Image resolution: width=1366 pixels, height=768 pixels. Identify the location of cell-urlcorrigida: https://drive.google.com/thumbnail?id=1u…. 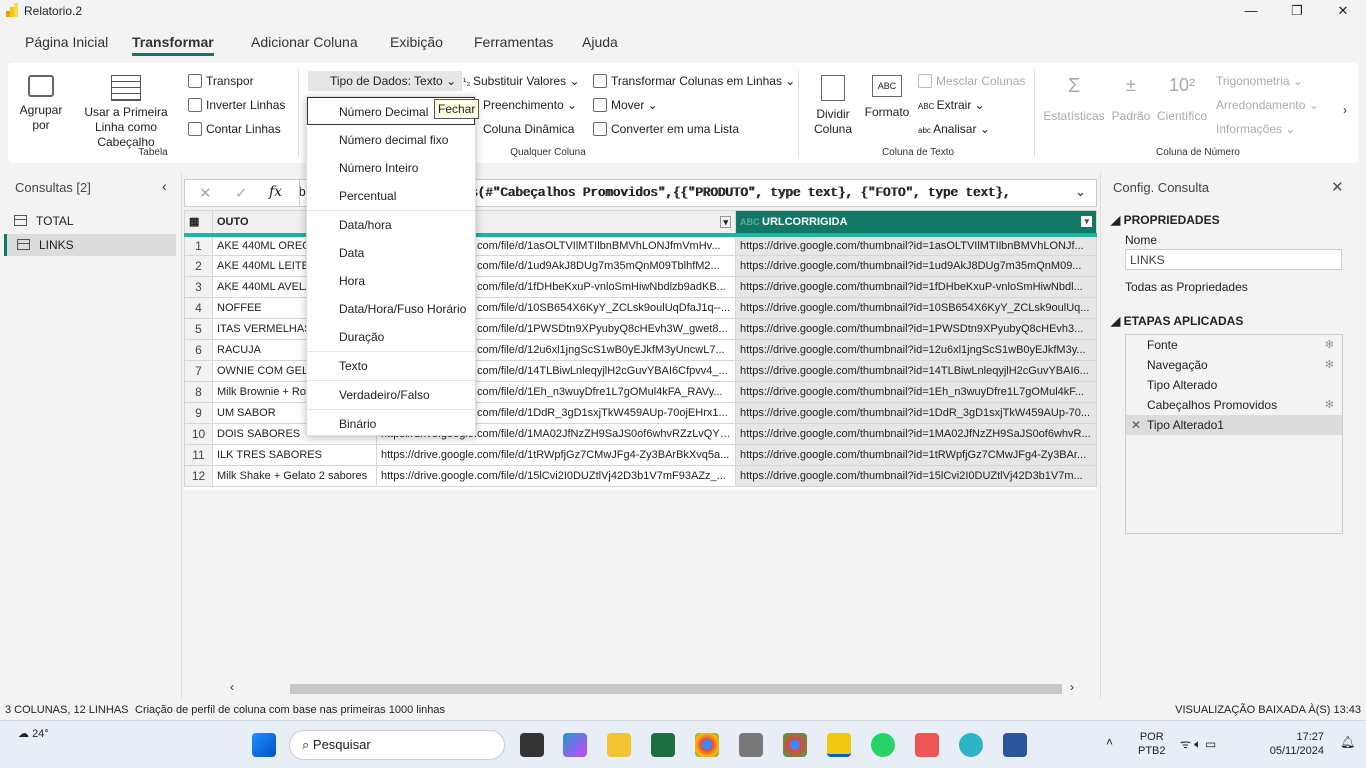
(916, 266).